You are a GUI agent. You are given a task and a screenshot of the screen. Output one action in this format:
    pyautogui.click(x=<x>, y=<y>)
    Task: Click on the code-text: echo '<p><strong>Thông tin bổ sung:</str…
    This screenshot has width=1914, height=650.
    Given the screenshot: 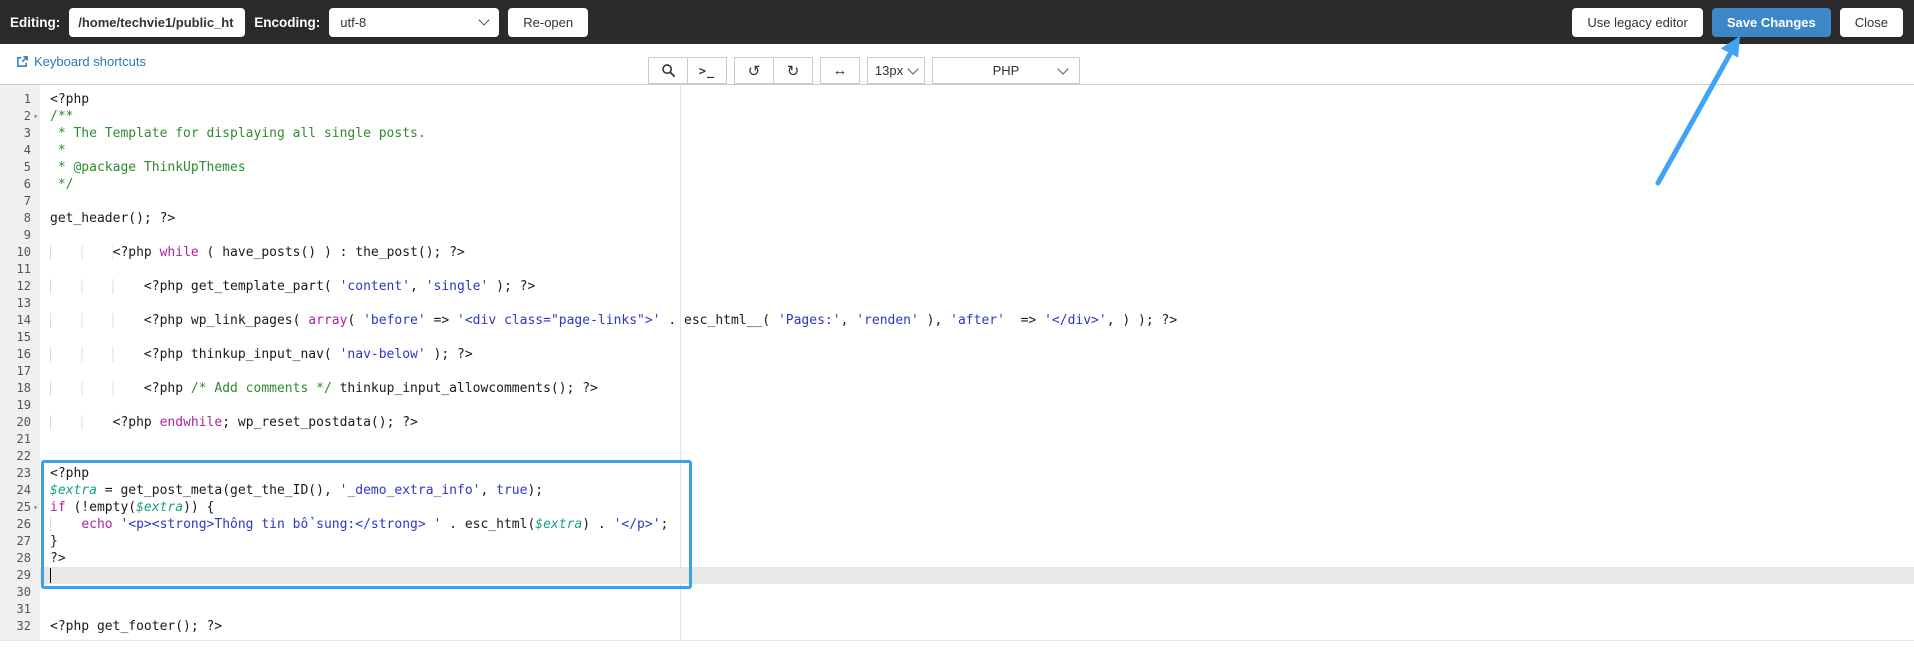 What is the action you would take?
    pyautogui.click(x=977, y=524)
    